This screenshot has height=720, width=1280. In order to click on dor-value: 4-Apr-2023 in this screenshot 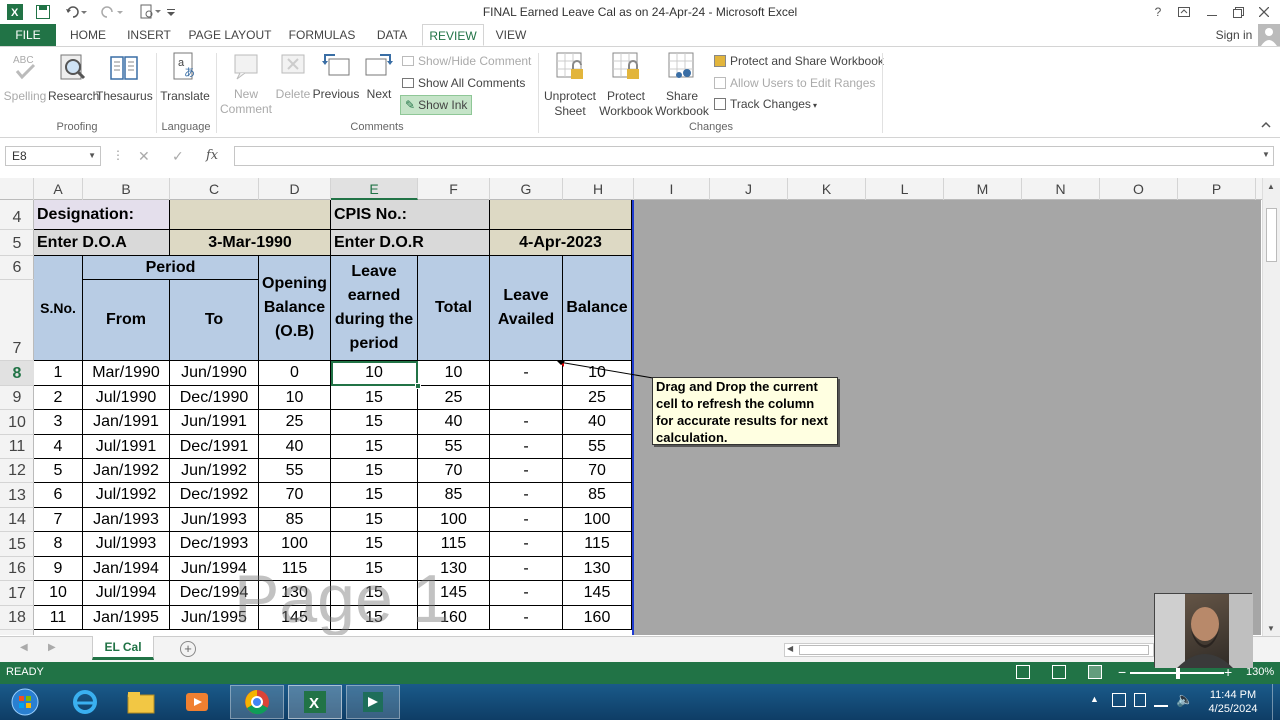, I will do `click(561, 243)`.